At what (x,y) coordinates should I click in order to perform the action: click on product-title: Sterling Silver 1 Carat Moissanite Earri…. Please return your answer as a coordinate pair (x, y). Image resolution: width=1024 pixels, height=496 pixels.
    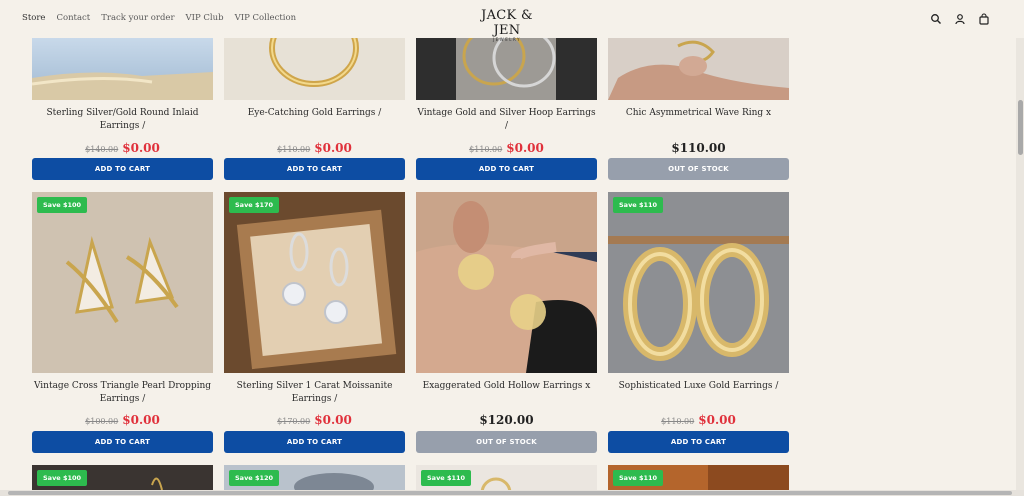
    Looking at the image, I should click on (314, 393).